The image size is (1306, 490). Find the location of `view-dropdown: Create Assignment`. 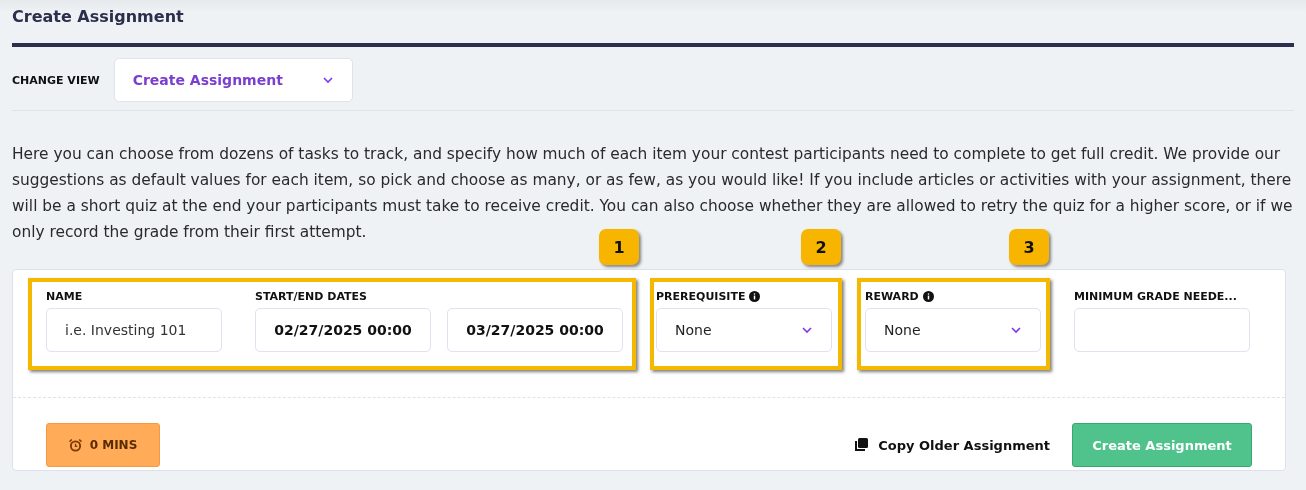

view-dropdown: Create Assignment is located at coordinates (233, 80).